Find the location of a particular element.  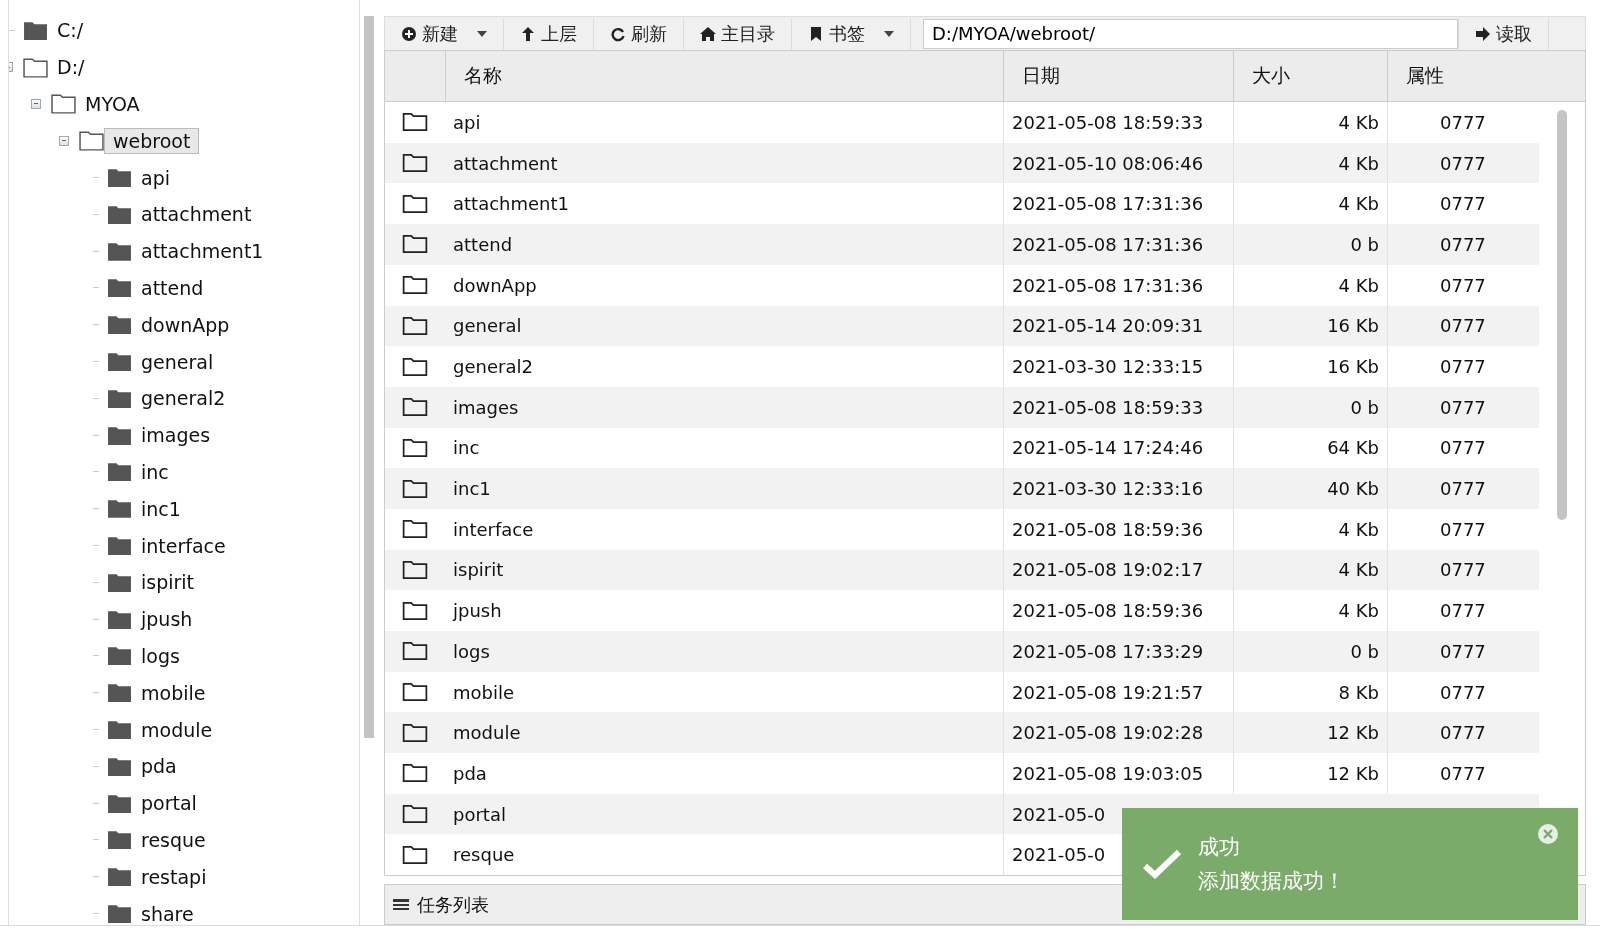

panel-title: 任务列表 is located at coordinates (453, 904).